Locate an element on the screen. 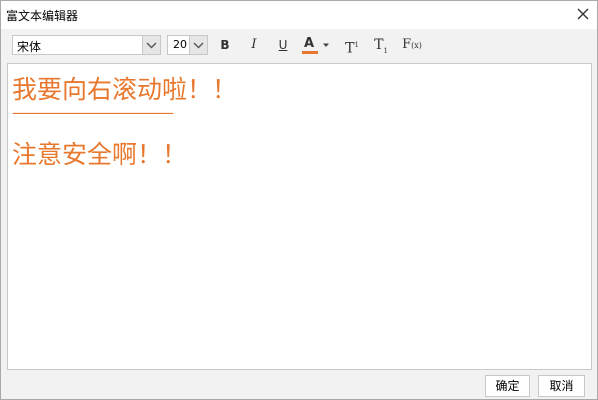 This screenshot has height=400, width=598. italic-icon: I is located at coordinates (254, 44).